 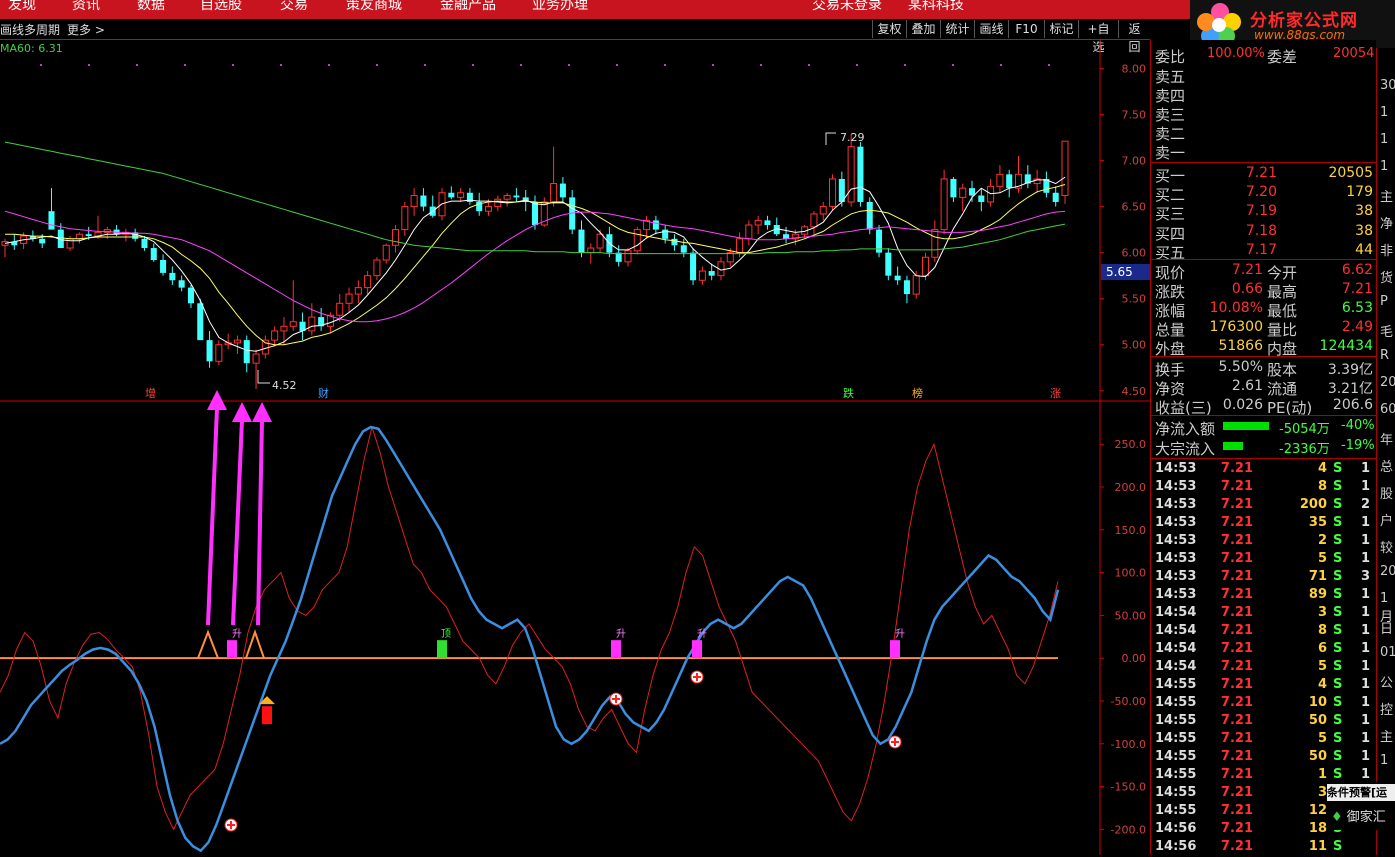 What do you see at coordinates (151, 7) in the screenshot?
I see `menu-item: 数据` at bounding box center [151, 7].